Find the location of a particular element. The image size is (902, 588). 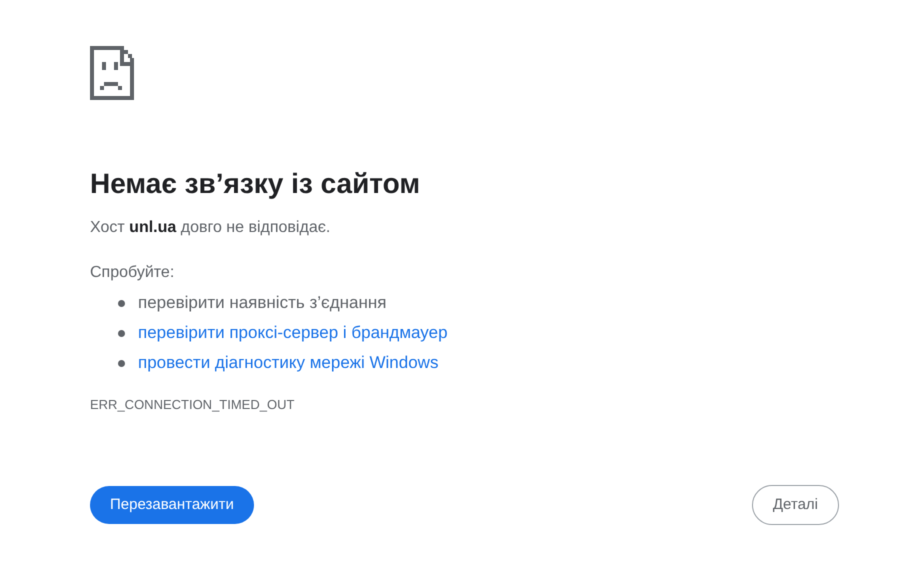

sad-page-icon is located at coordinates (112, 73).